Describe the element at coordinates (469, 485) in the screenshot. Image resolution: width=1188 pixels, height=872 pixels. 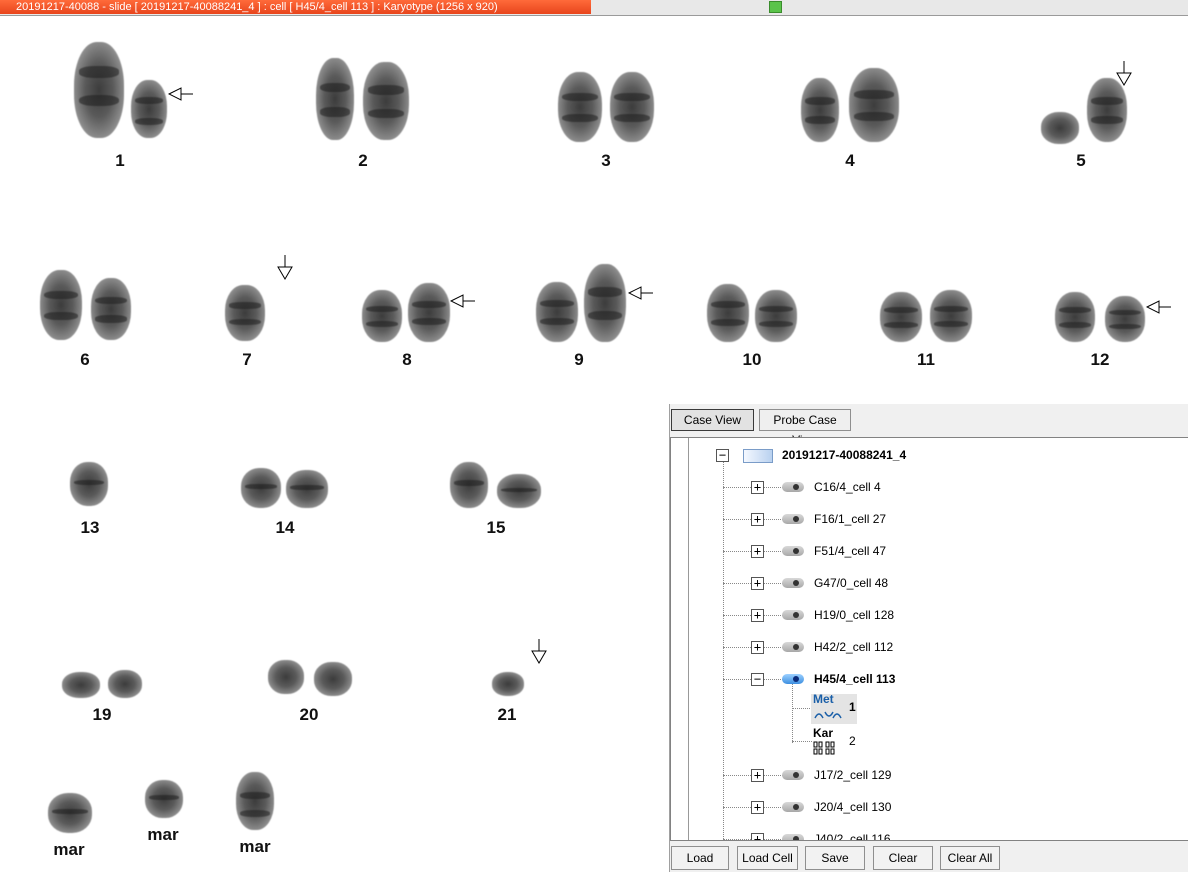
I see `chromosome-15a` at that location.